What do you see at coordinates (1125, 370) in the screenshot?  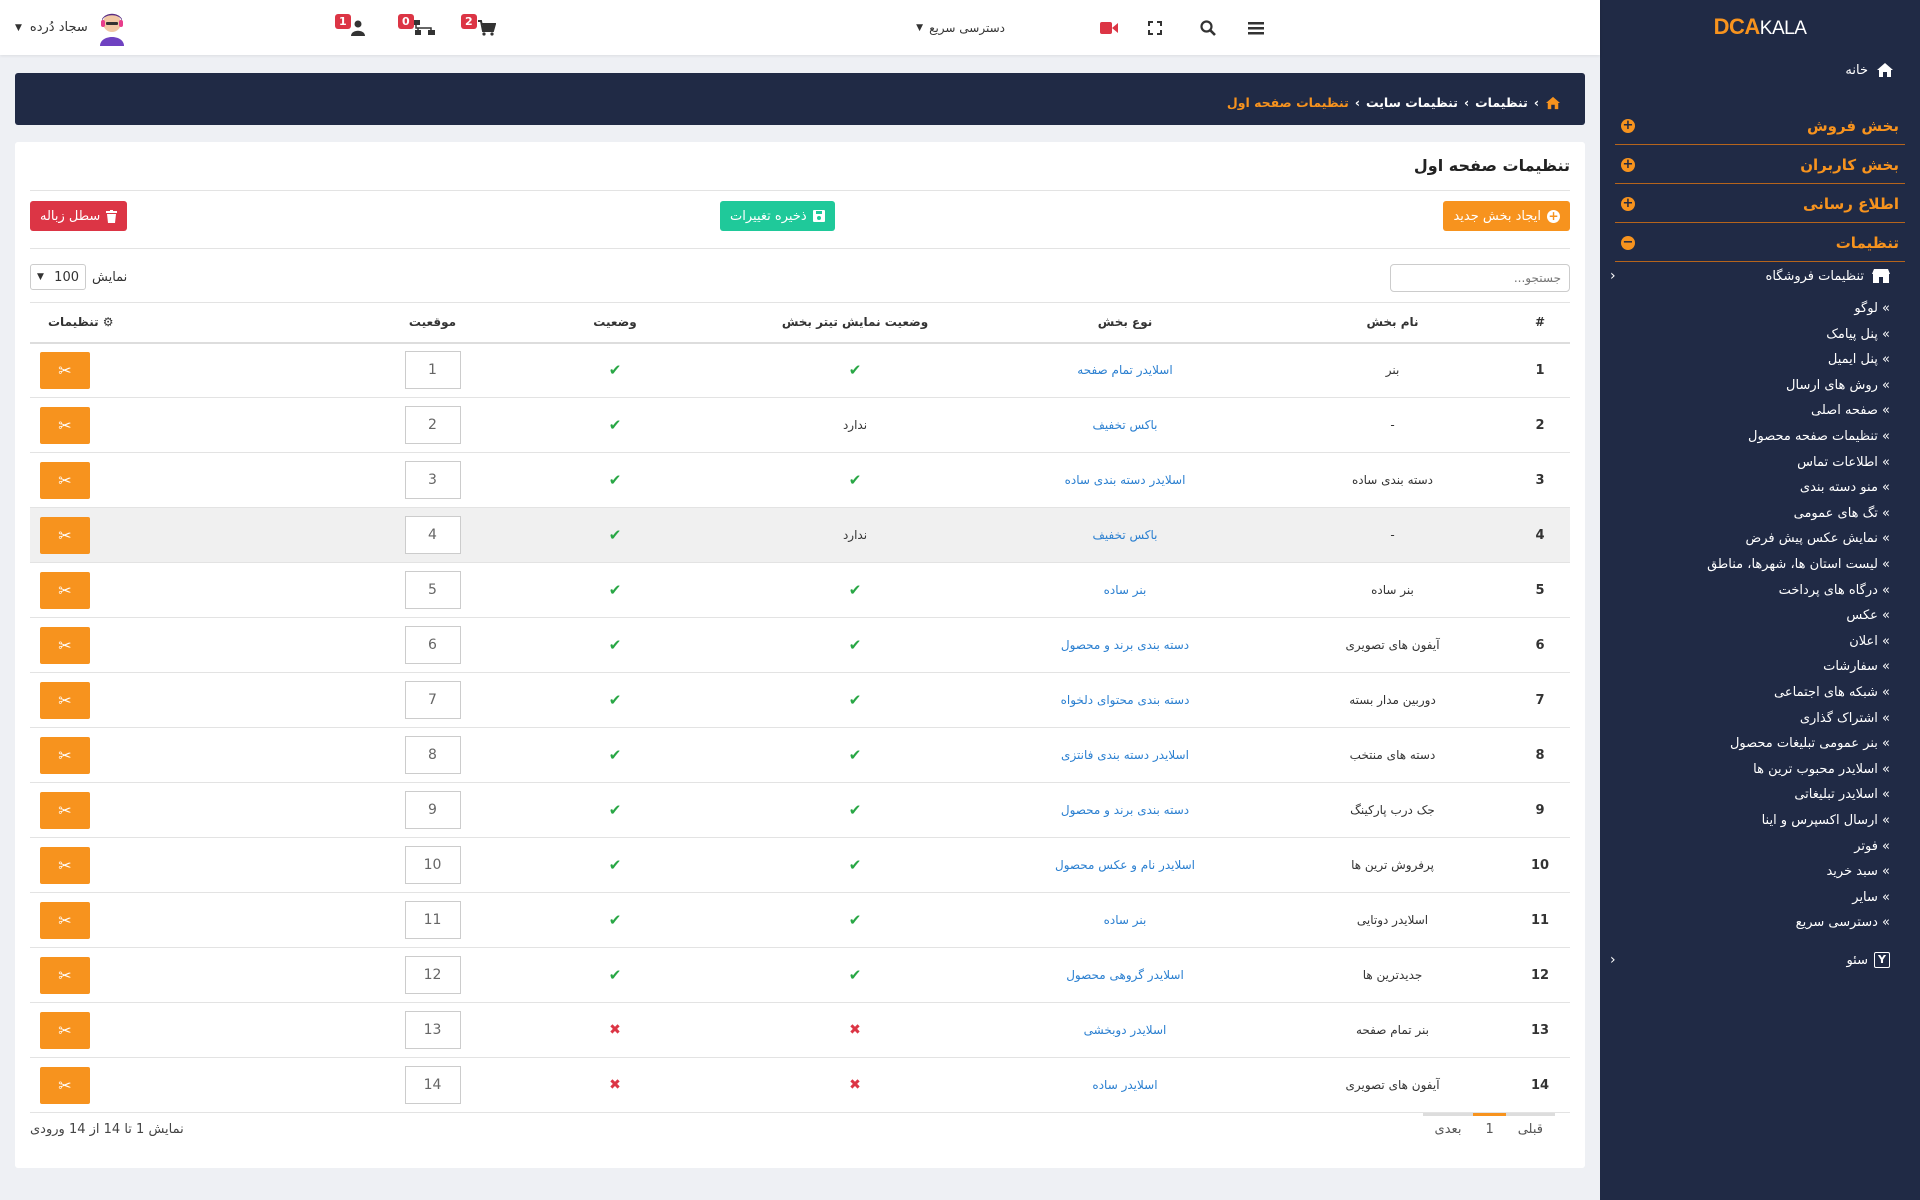 I see `section-type-link: اسلایدر تمام صفحه` at bounding box center [1125, 370].